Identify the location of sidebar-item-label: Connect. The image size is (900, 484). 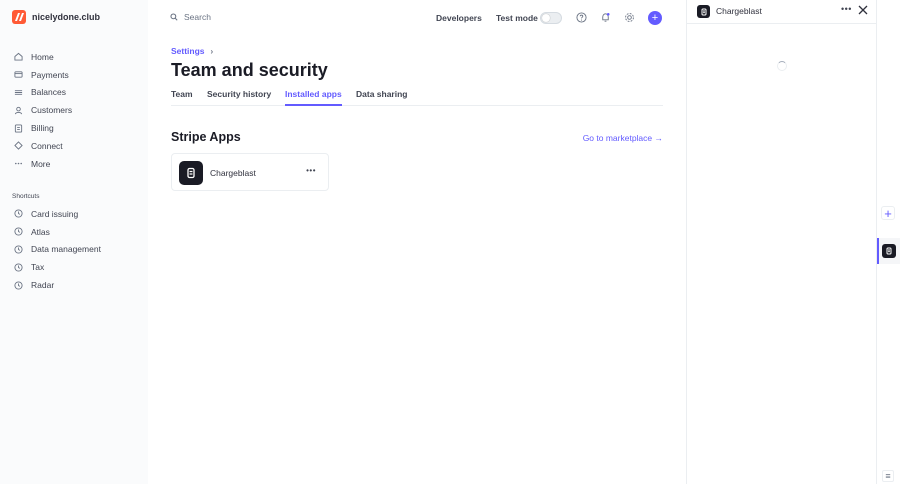
(47, 145).